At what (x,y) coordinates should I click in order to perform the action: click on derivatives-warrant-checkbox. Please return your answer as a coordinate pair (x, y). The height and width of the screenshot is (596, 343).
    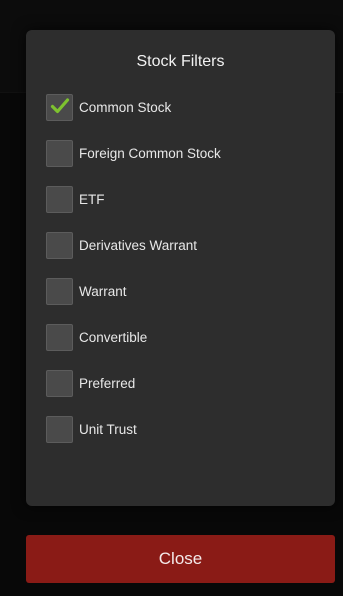
    Looking at the image, I should click on (59, 245).